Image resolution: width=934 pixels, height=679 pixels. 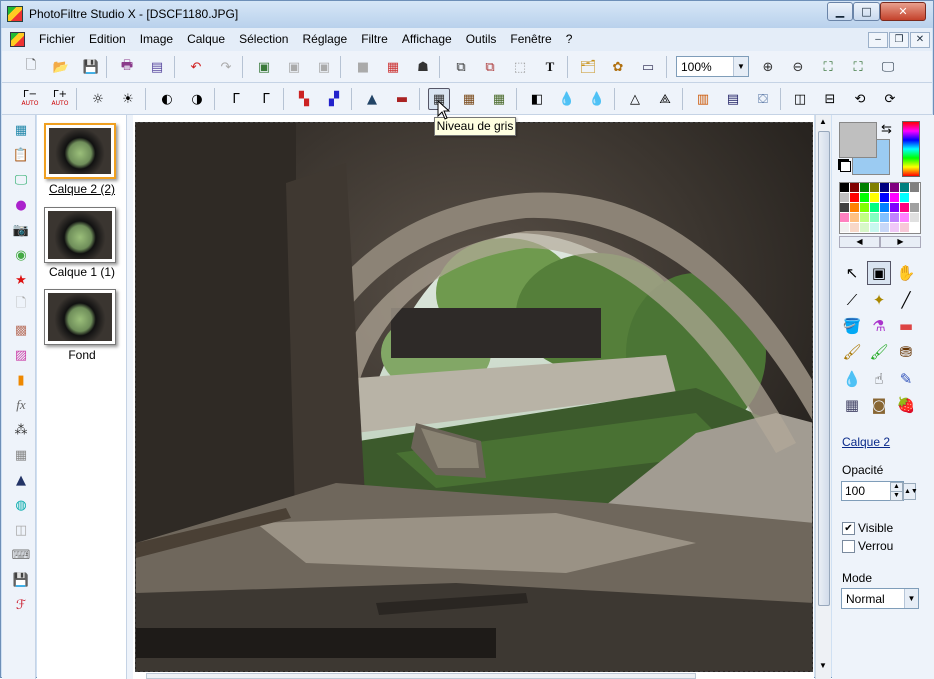 What do you see at coordinates (226, 67) in the screenshot?
I see `redo-icon: ↷` at bounding box center [226, 67].